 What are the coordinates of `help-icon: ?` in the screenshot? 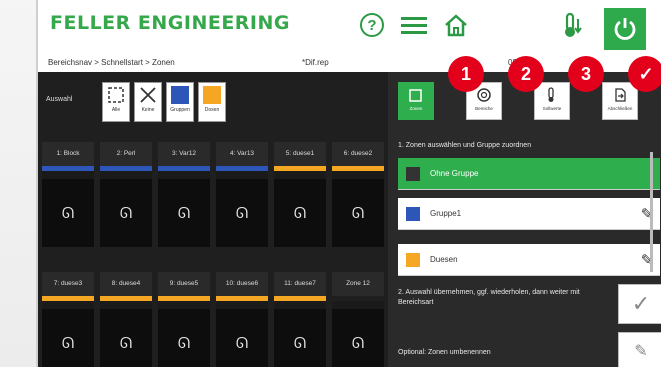 It's located at (372, 25).